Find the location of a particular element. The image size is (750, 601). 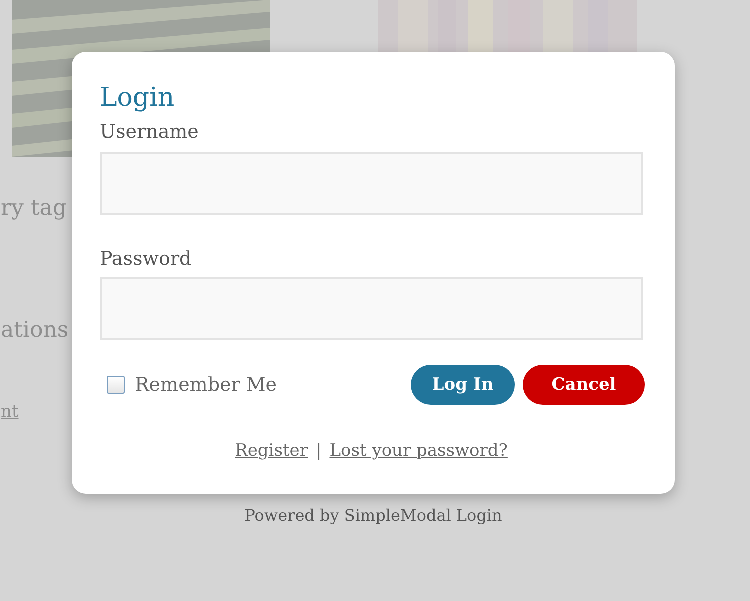

footer-text: Powered by SimpleModal Login is located at coordinates (373, 515).